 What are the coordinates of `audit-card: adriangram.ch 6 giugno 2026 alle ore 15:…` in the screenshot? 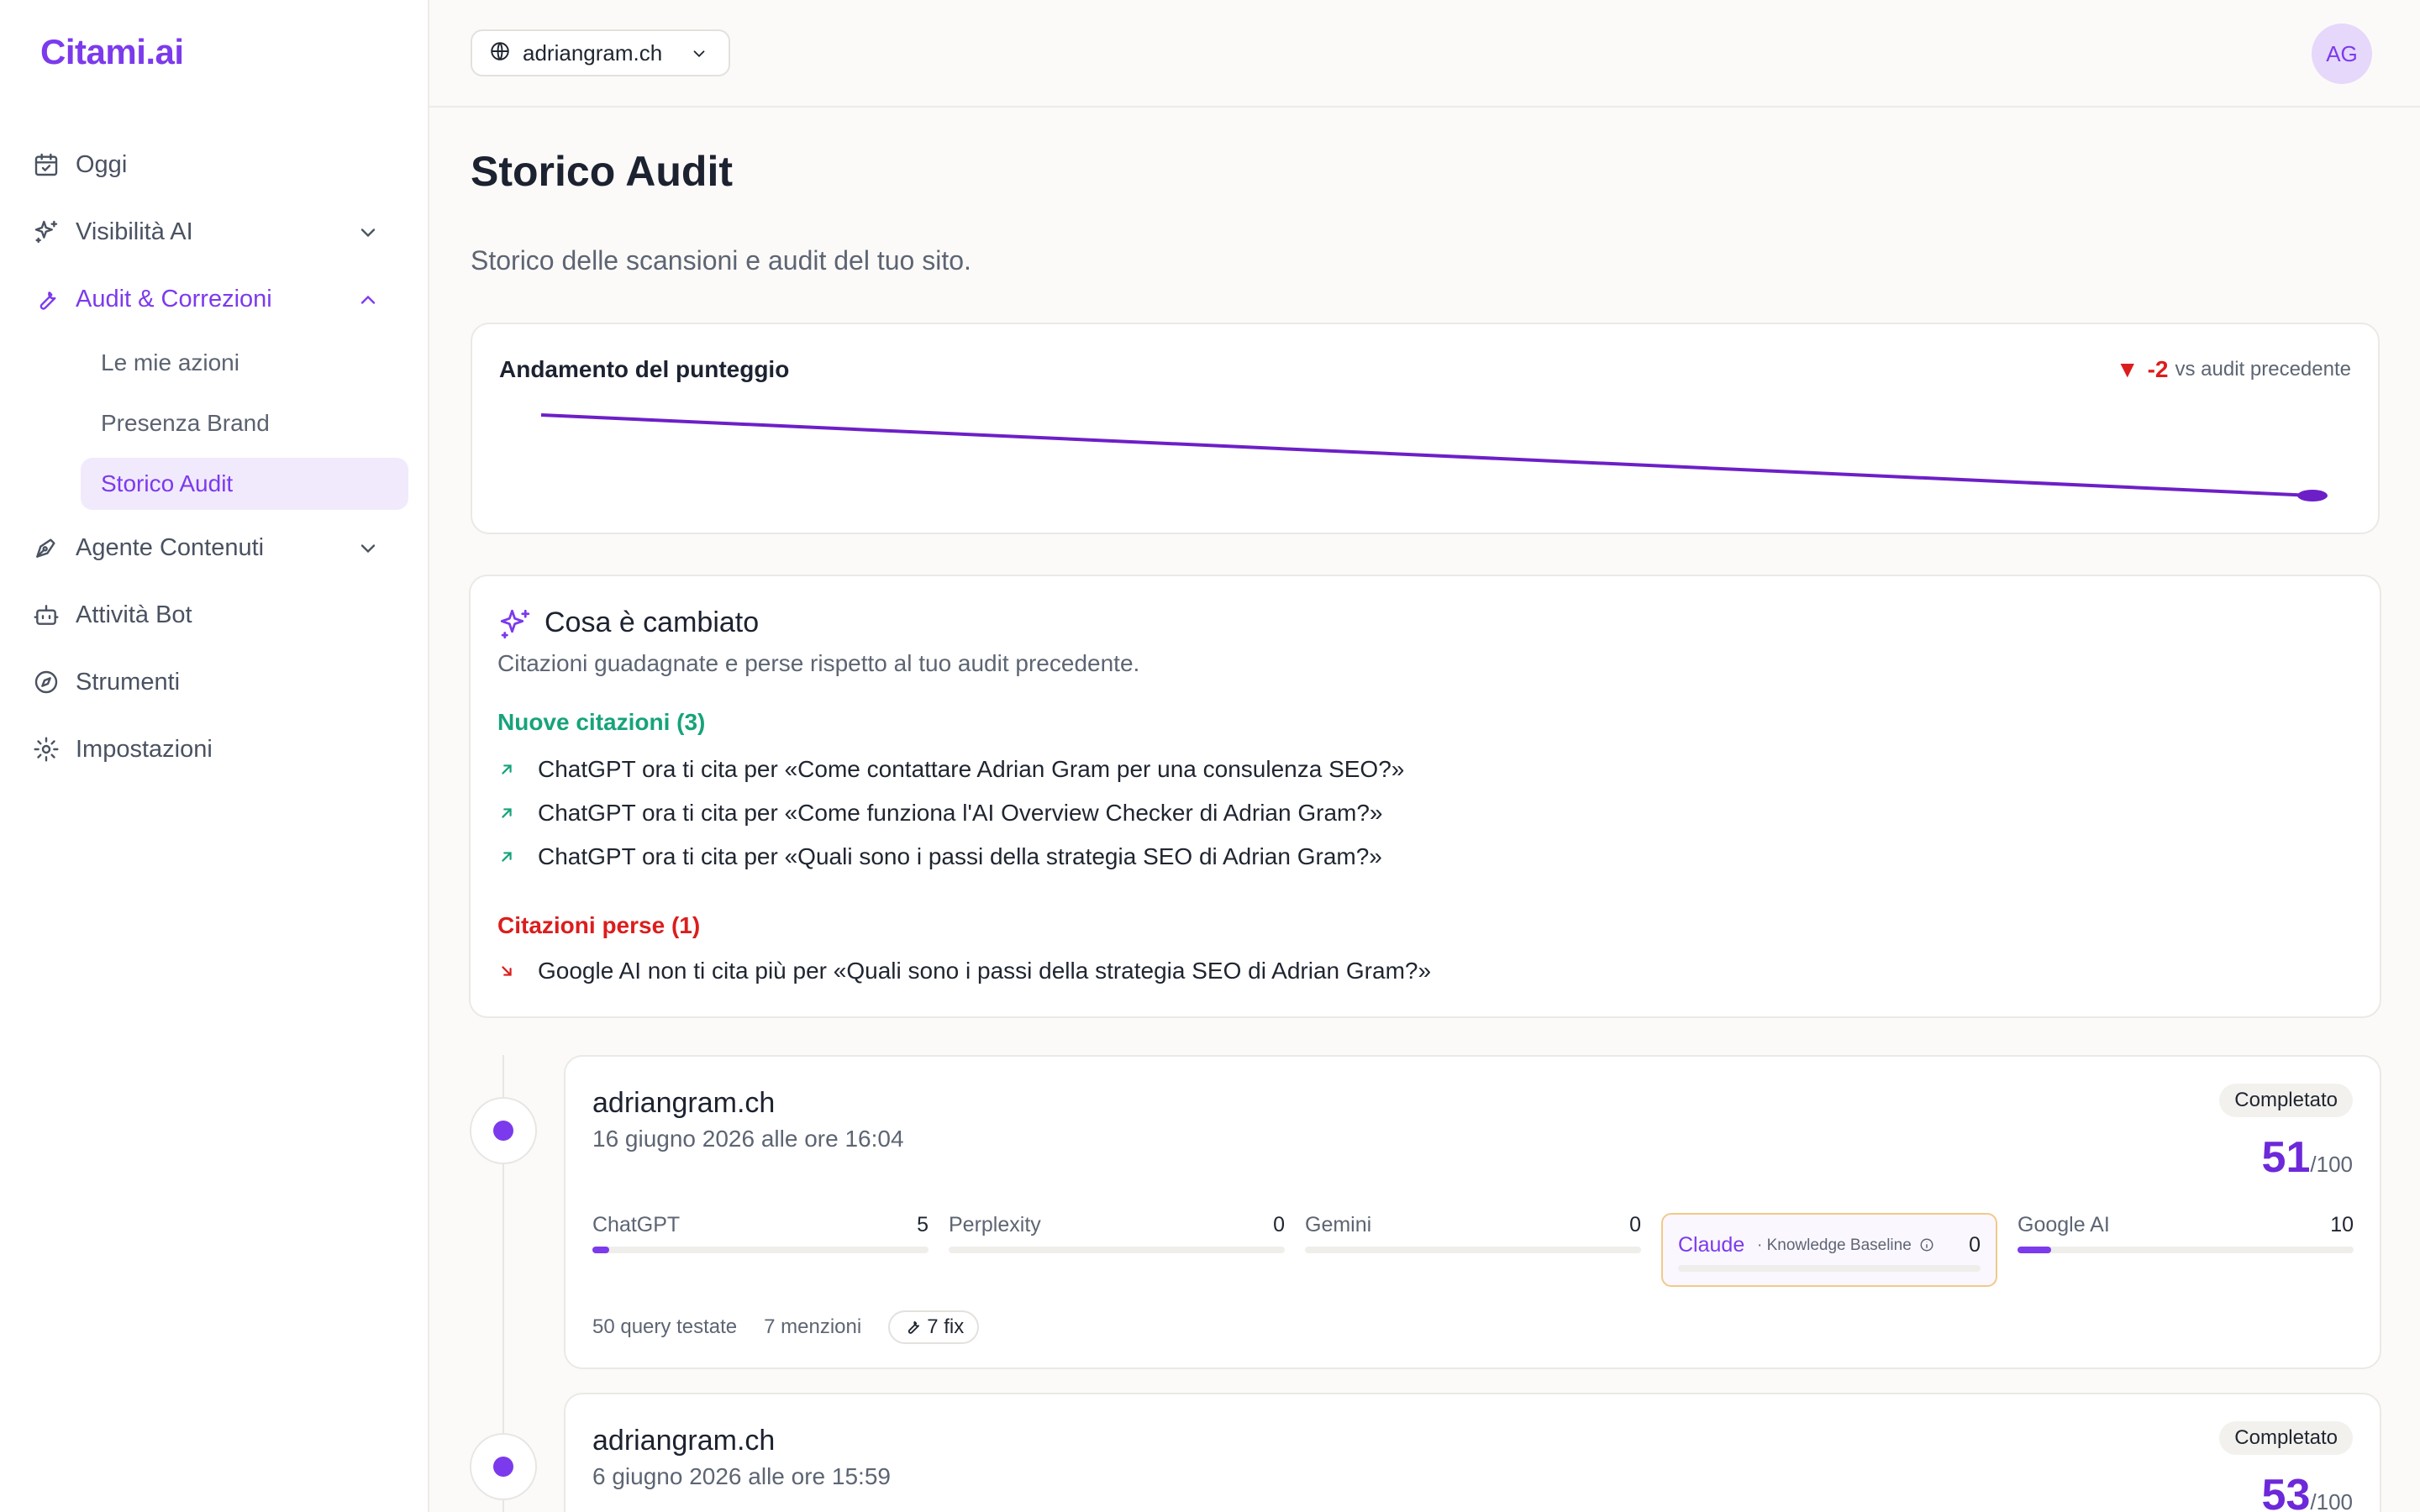 It's located at (1472, 1452).